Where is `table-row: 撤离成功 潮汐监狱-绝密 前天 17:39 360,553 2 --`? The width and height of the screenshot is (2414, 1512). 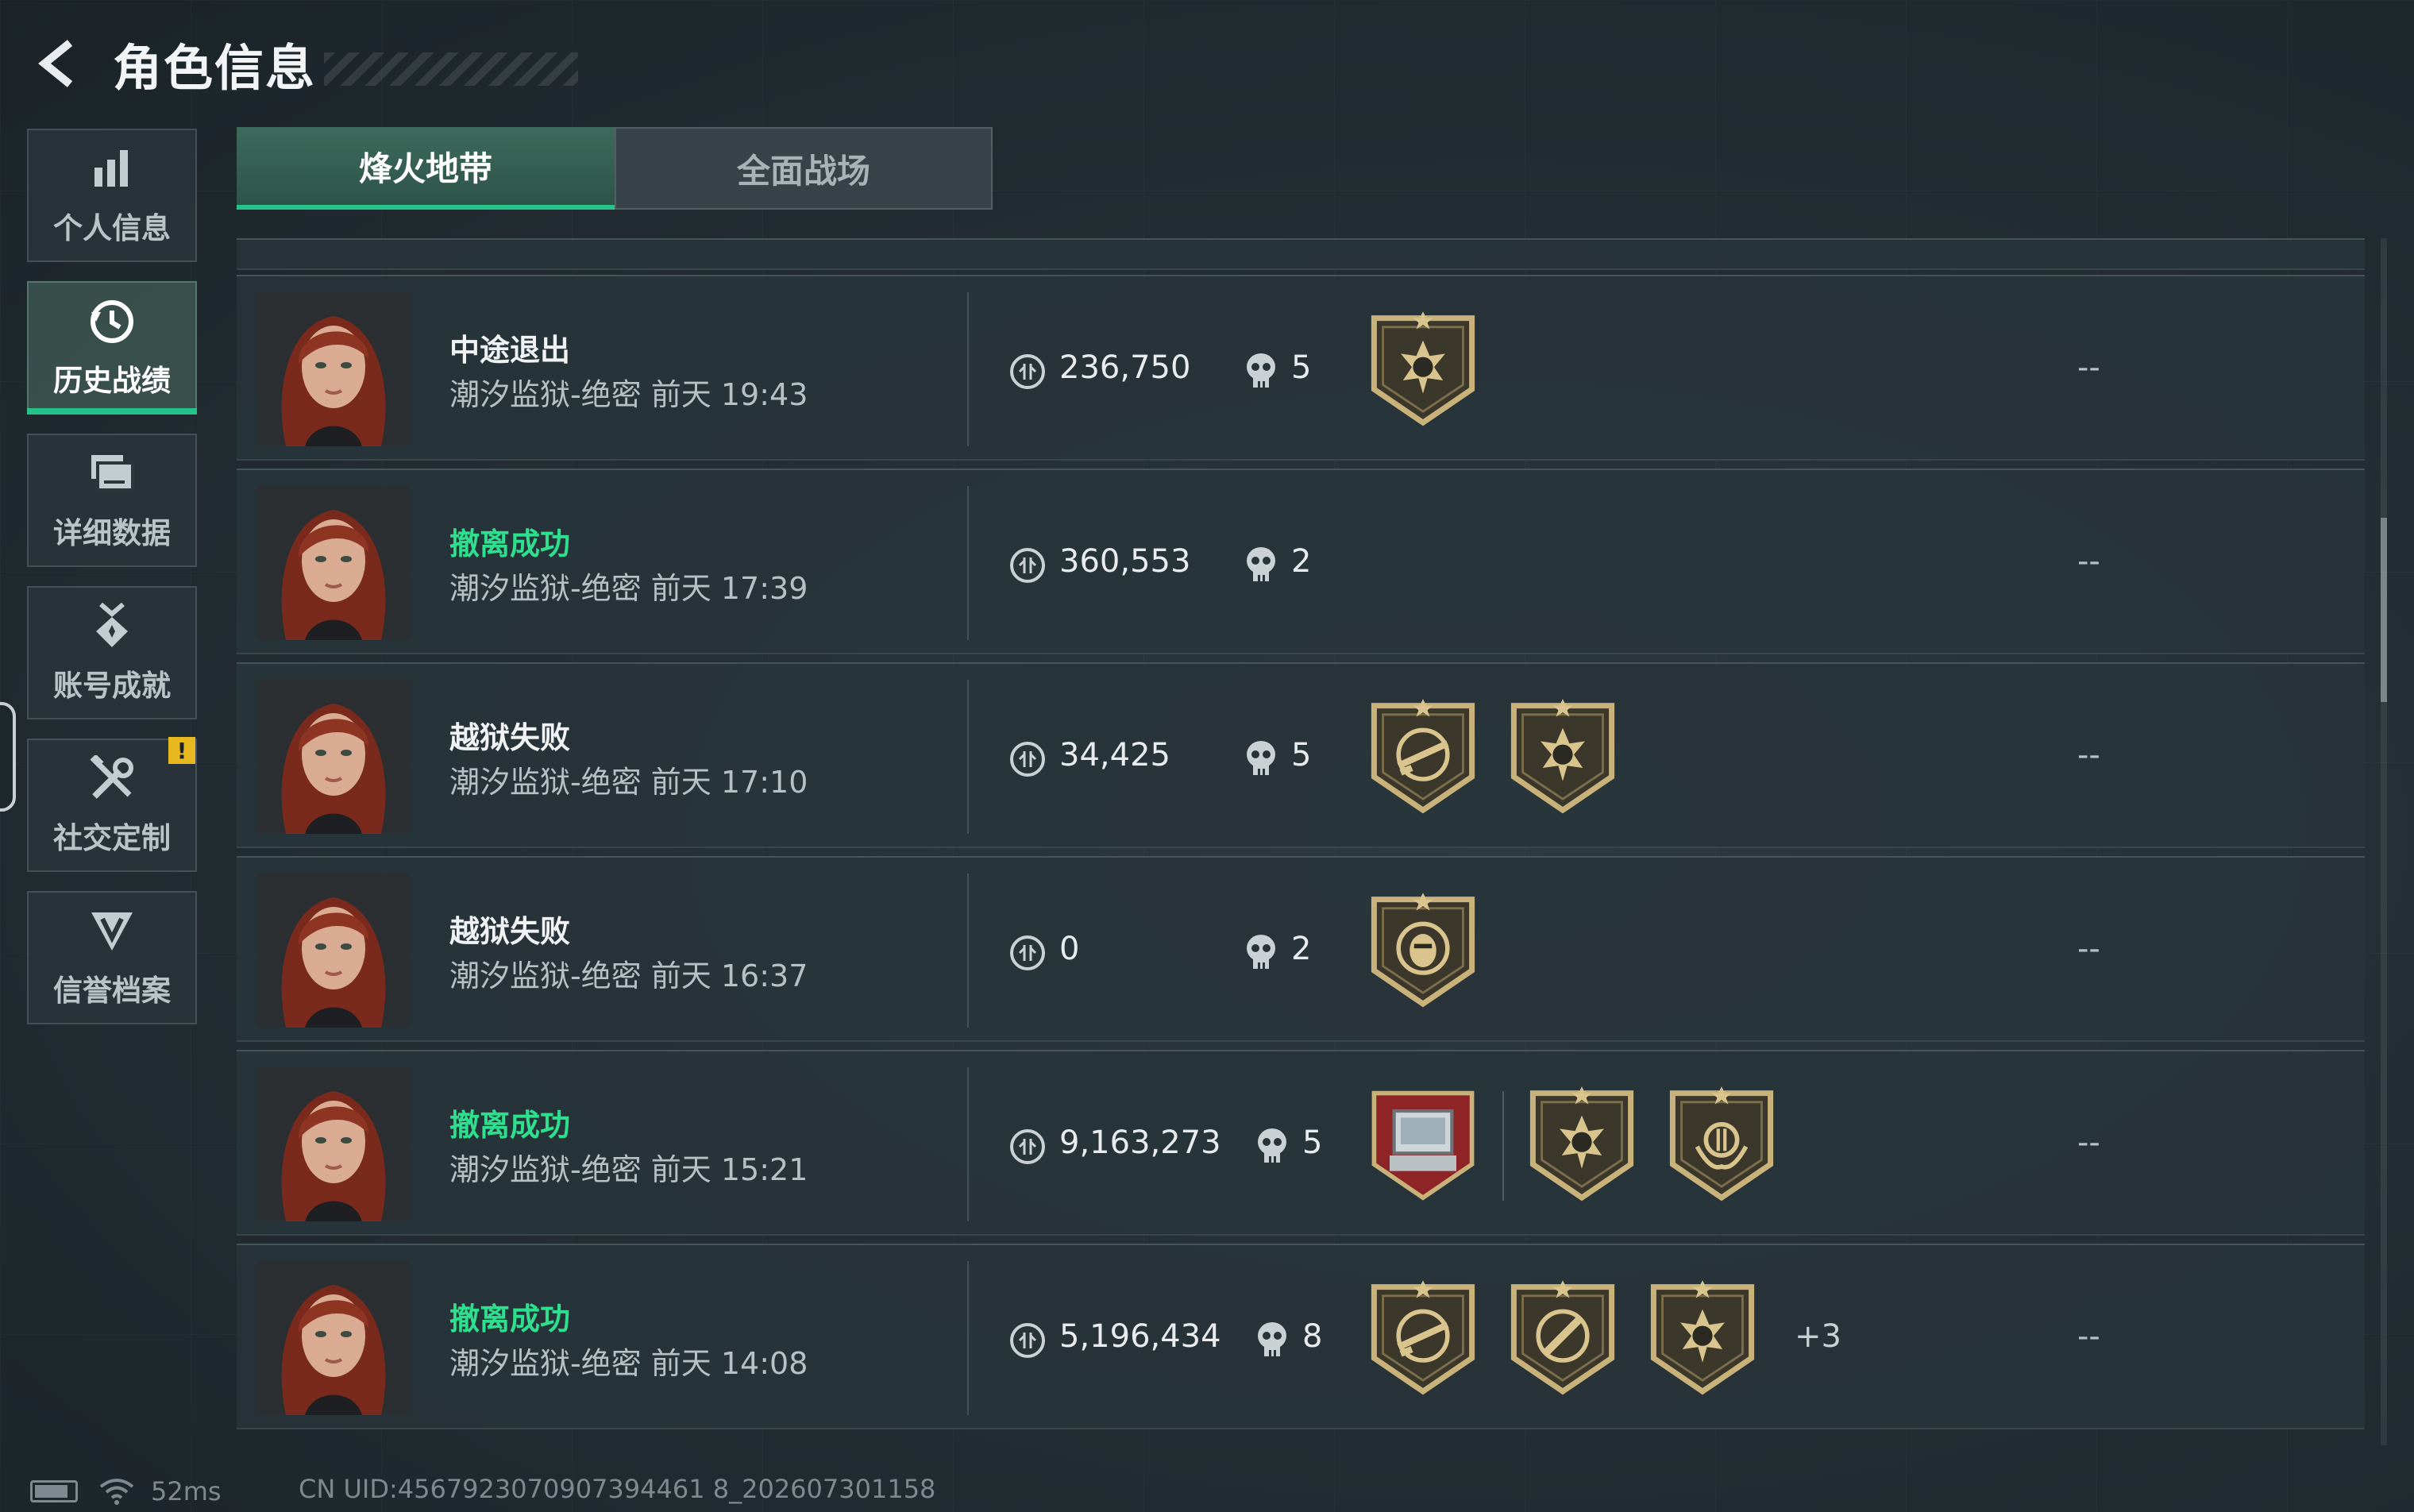
table-row: 撤离成功 潮汐监狱-绝密 前天 17:39 360,553 2 -- is located at coordinates (1301, 561).